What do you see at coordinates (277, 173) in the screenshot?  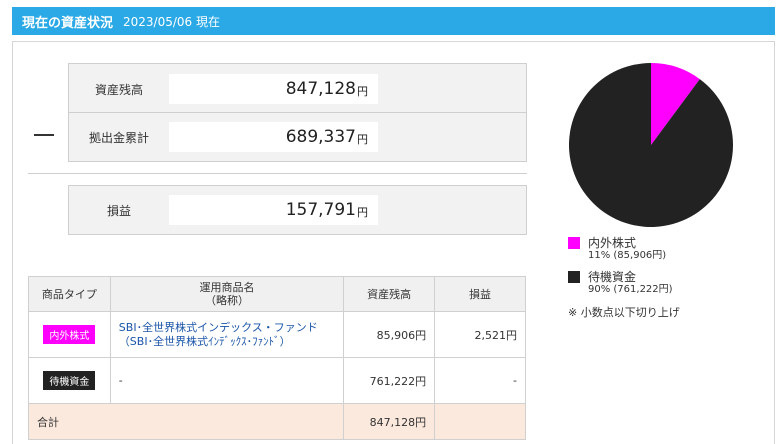 I see `section-divider` at bounding box center [277, 173].